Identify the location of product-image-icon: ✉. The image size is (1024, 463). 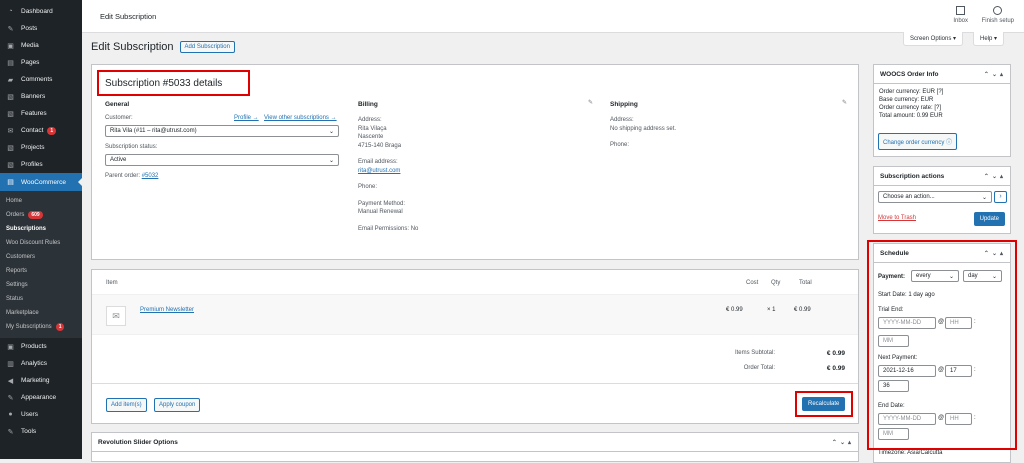
(116, 316).